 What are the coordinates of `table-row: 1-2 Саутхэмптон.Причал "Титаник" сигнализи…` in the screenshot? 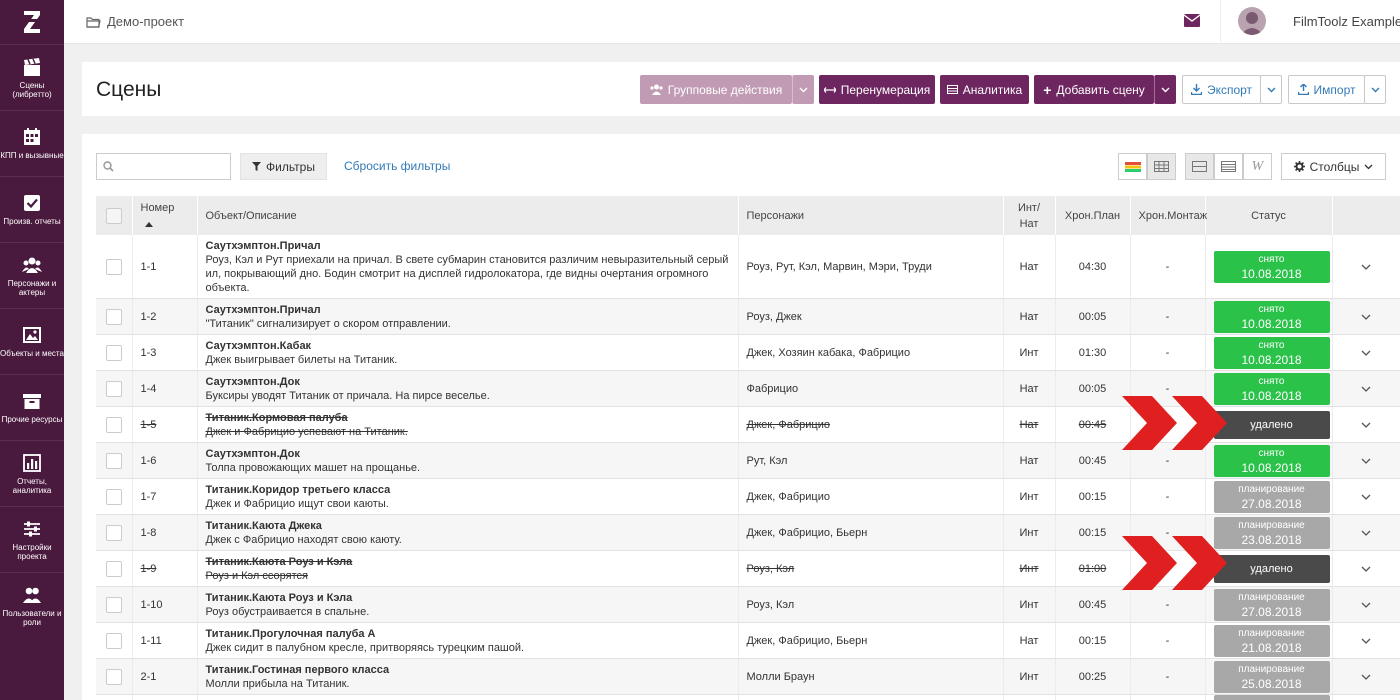 It's located at (748, 316).